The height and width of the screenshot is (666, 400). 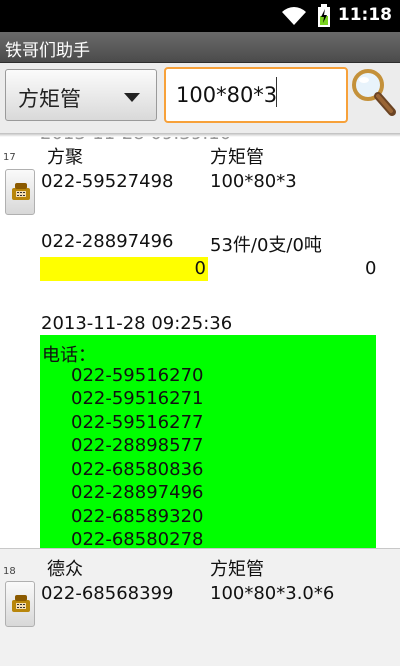 I want to click on text-cursor, so click(x=276, y=92).